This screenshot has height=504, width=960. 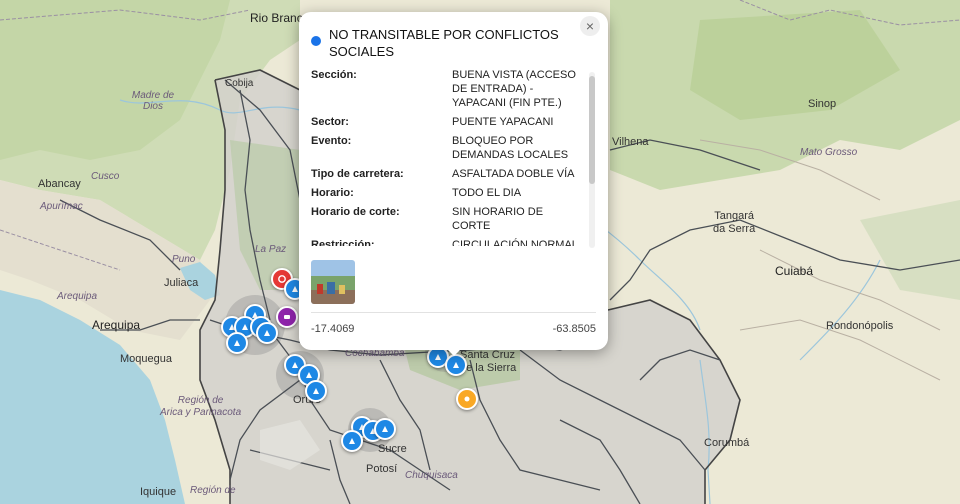 I want to click on detail-row: Evento: BLOQUEO POR DEMANDAS LOCALES, so click(x=446, y=148).